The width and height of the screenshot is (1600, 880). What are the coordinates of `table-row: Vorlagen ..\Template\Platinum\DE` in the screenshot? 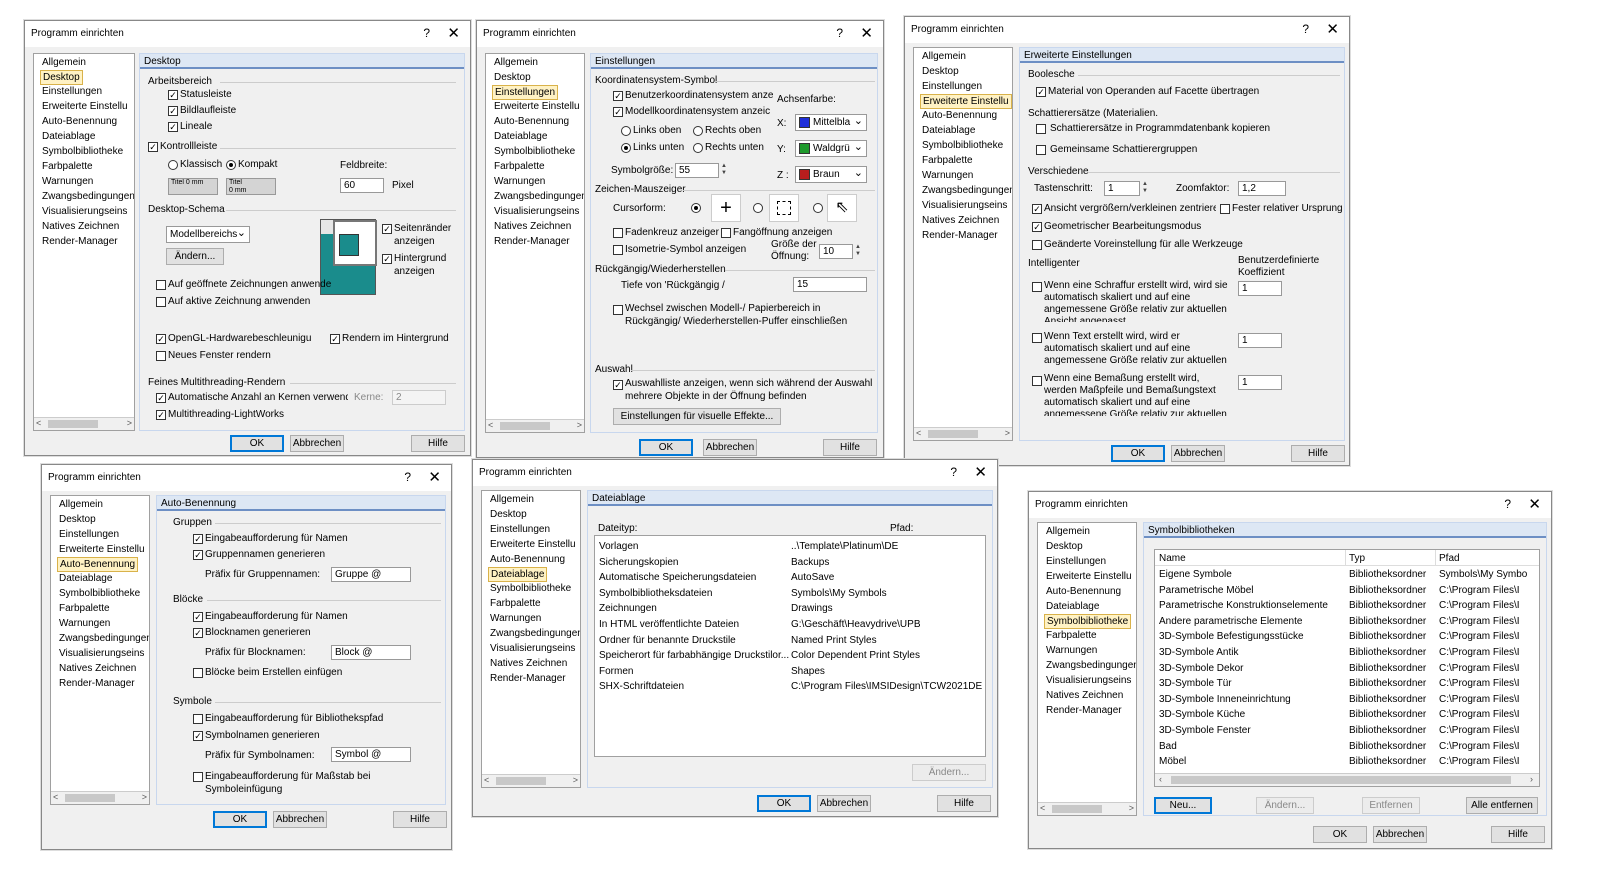 It's located at (790, 547).